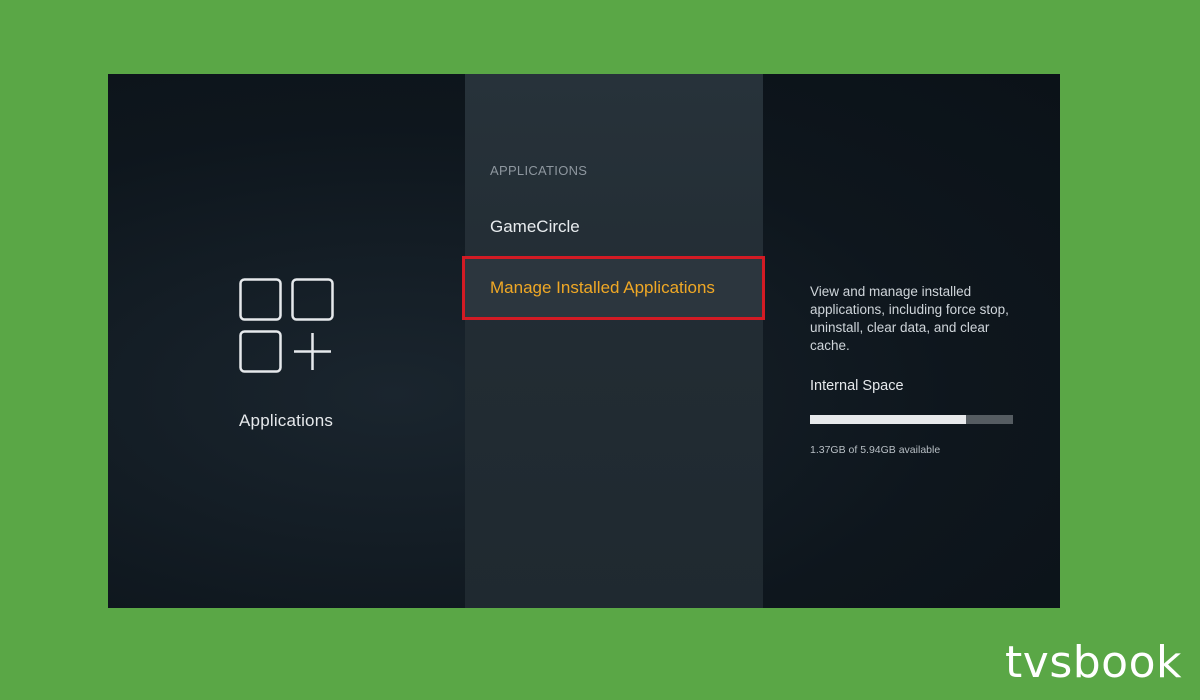 Image resolution: width=1200 pixels, height=700 pixels. What do you see at coordinates (1093, 662) in the screenshot?
I see `watermark-logo: tvsbook` at bounding box center [1093, 662].